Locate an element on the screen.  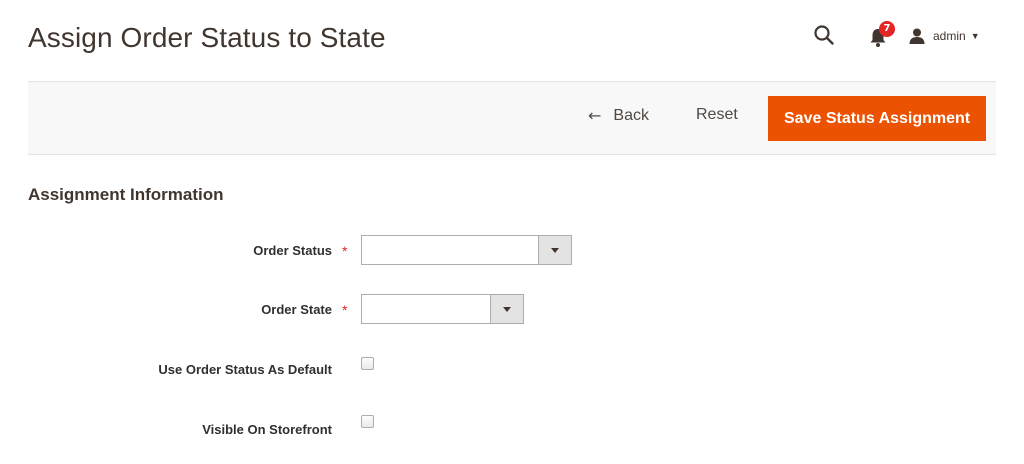
user-icon is located at coordinates (917, 36).